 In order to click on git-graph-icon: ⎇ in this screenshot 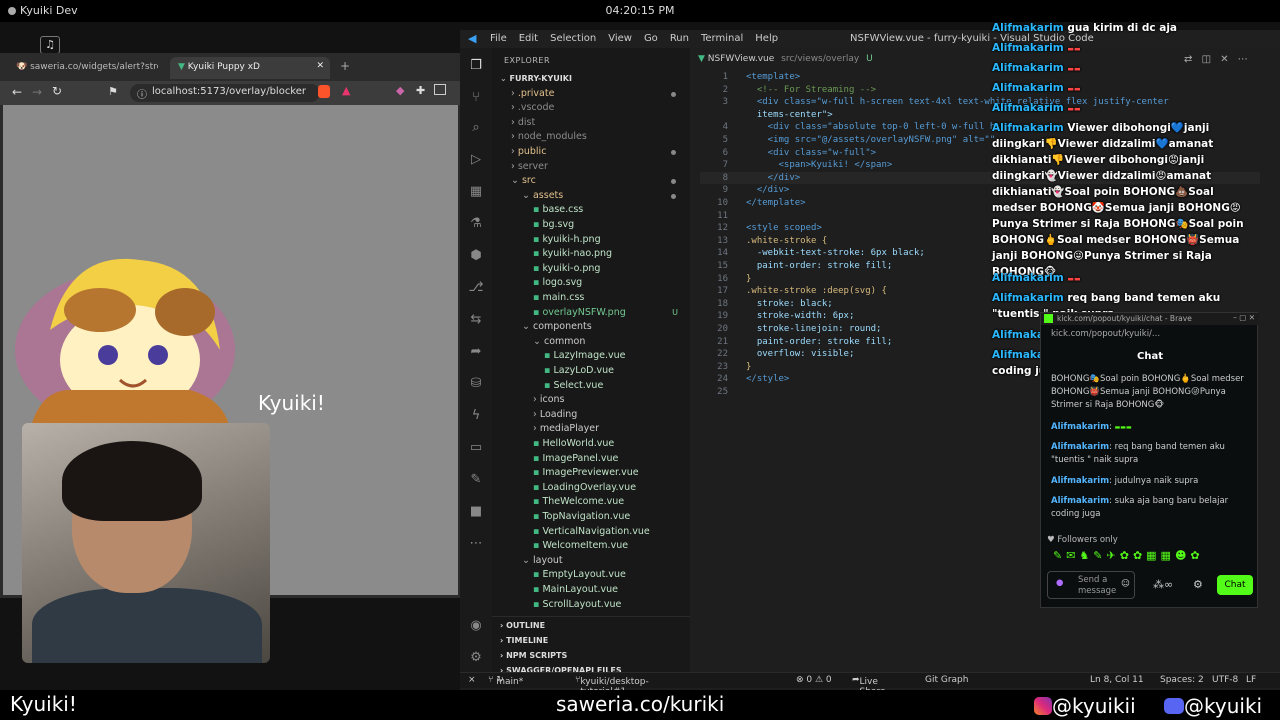, I will do `click(476, 288)`.